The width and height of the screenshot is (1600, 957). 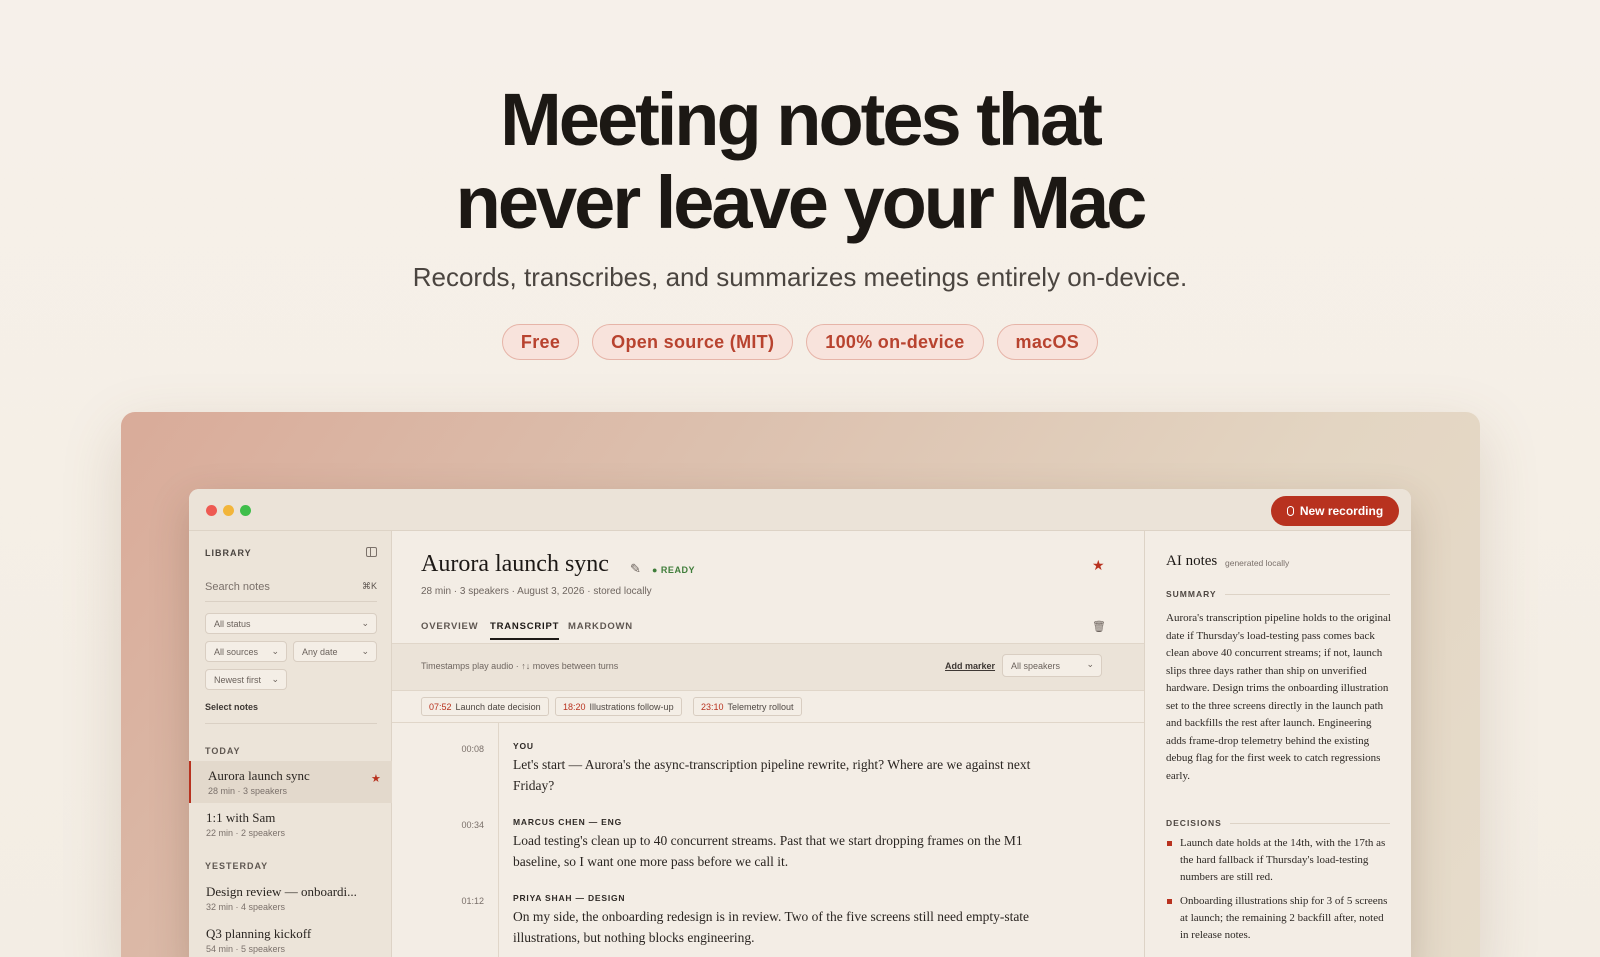 What do you see at coordinates (895, 342) in the screenshot?
I see `pill-on-device: 100% on-device` at bounding box center [895, 342].